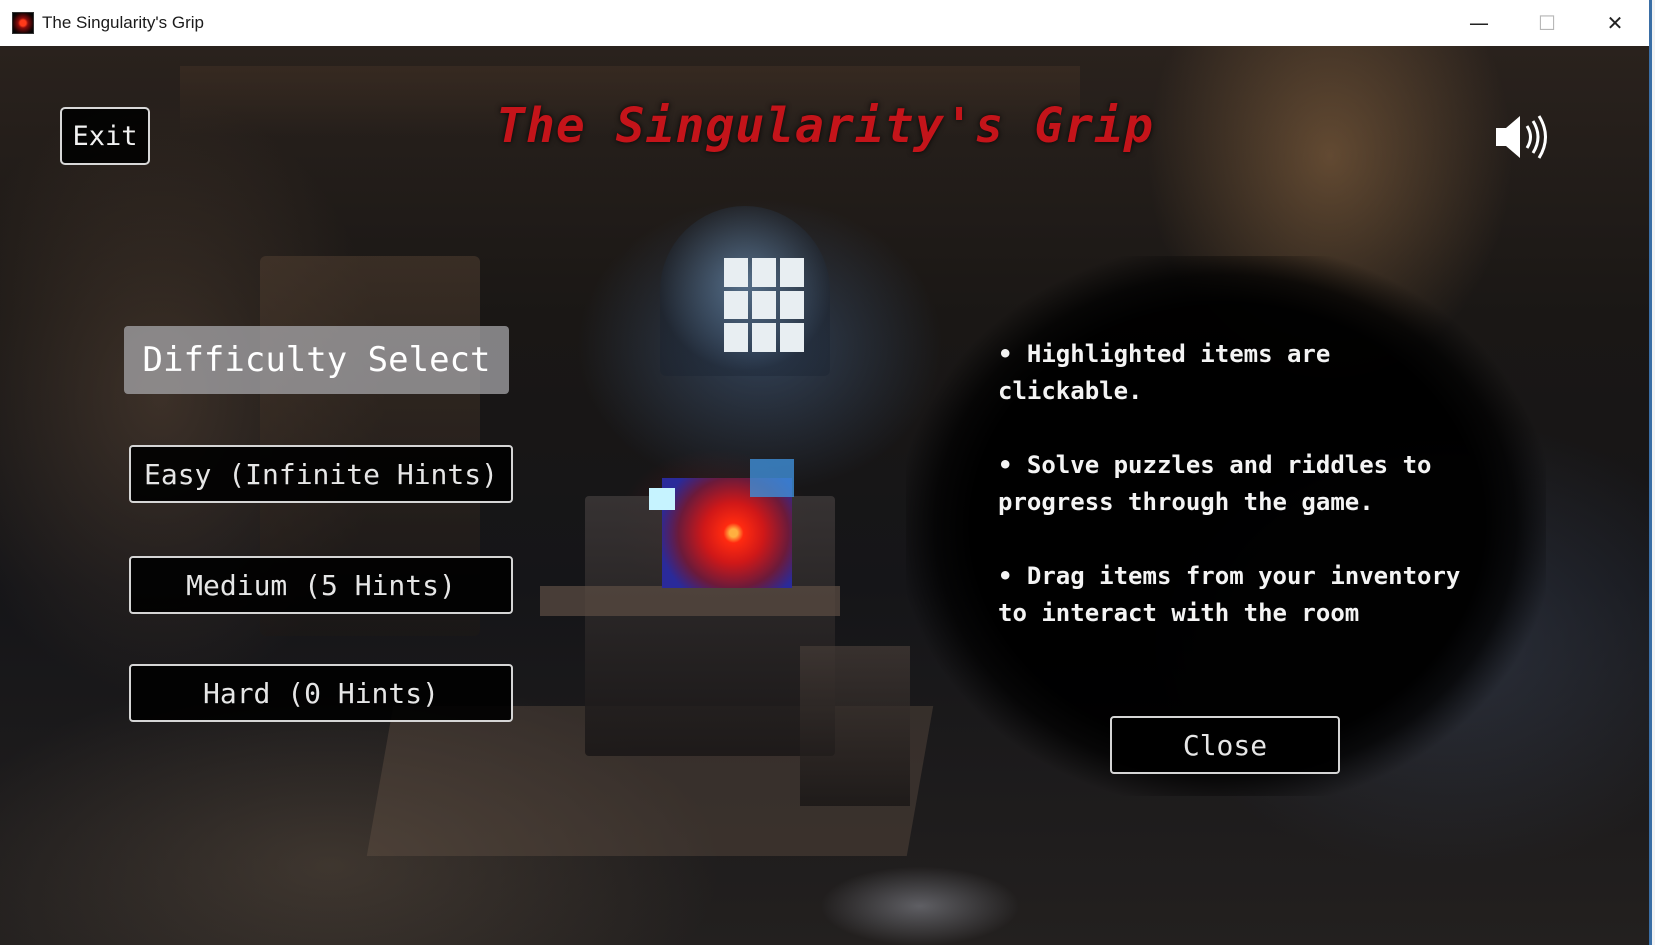 The width and height of the screenshot is (1655, 945). What do you see at coordinates (1164, 372) in the screenshot?
I see `instruction-item: • Highlighted items are clickable.` at bounding box center [1164, 372].